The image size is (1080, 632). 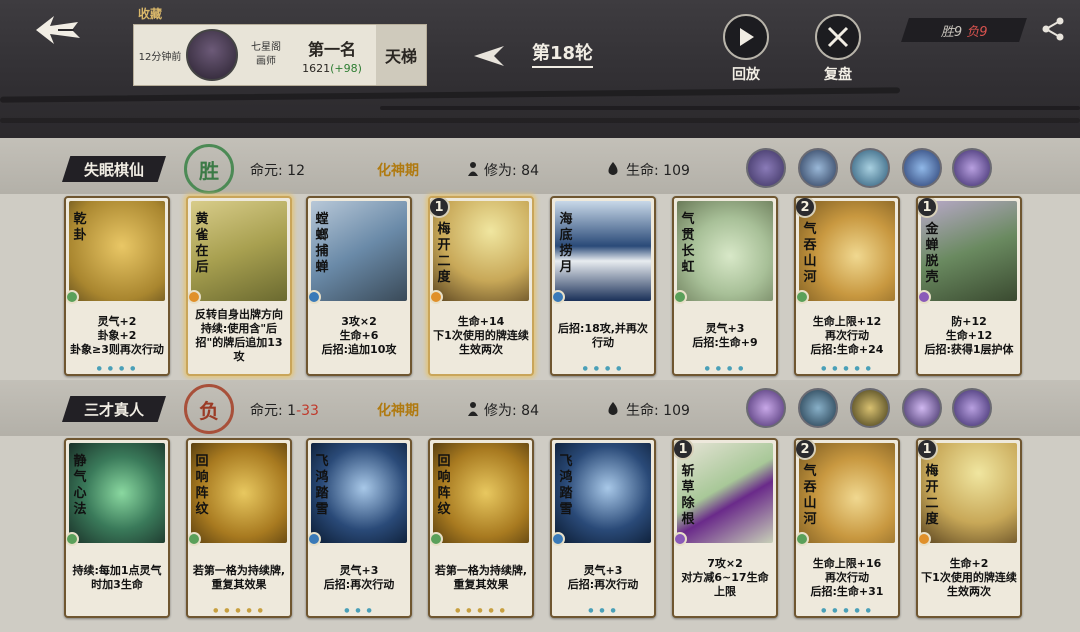 What do you see at coordinates (80, 227) in the screenshot?
I see `card-title: 乾卦` at bounding box center [80, 227].